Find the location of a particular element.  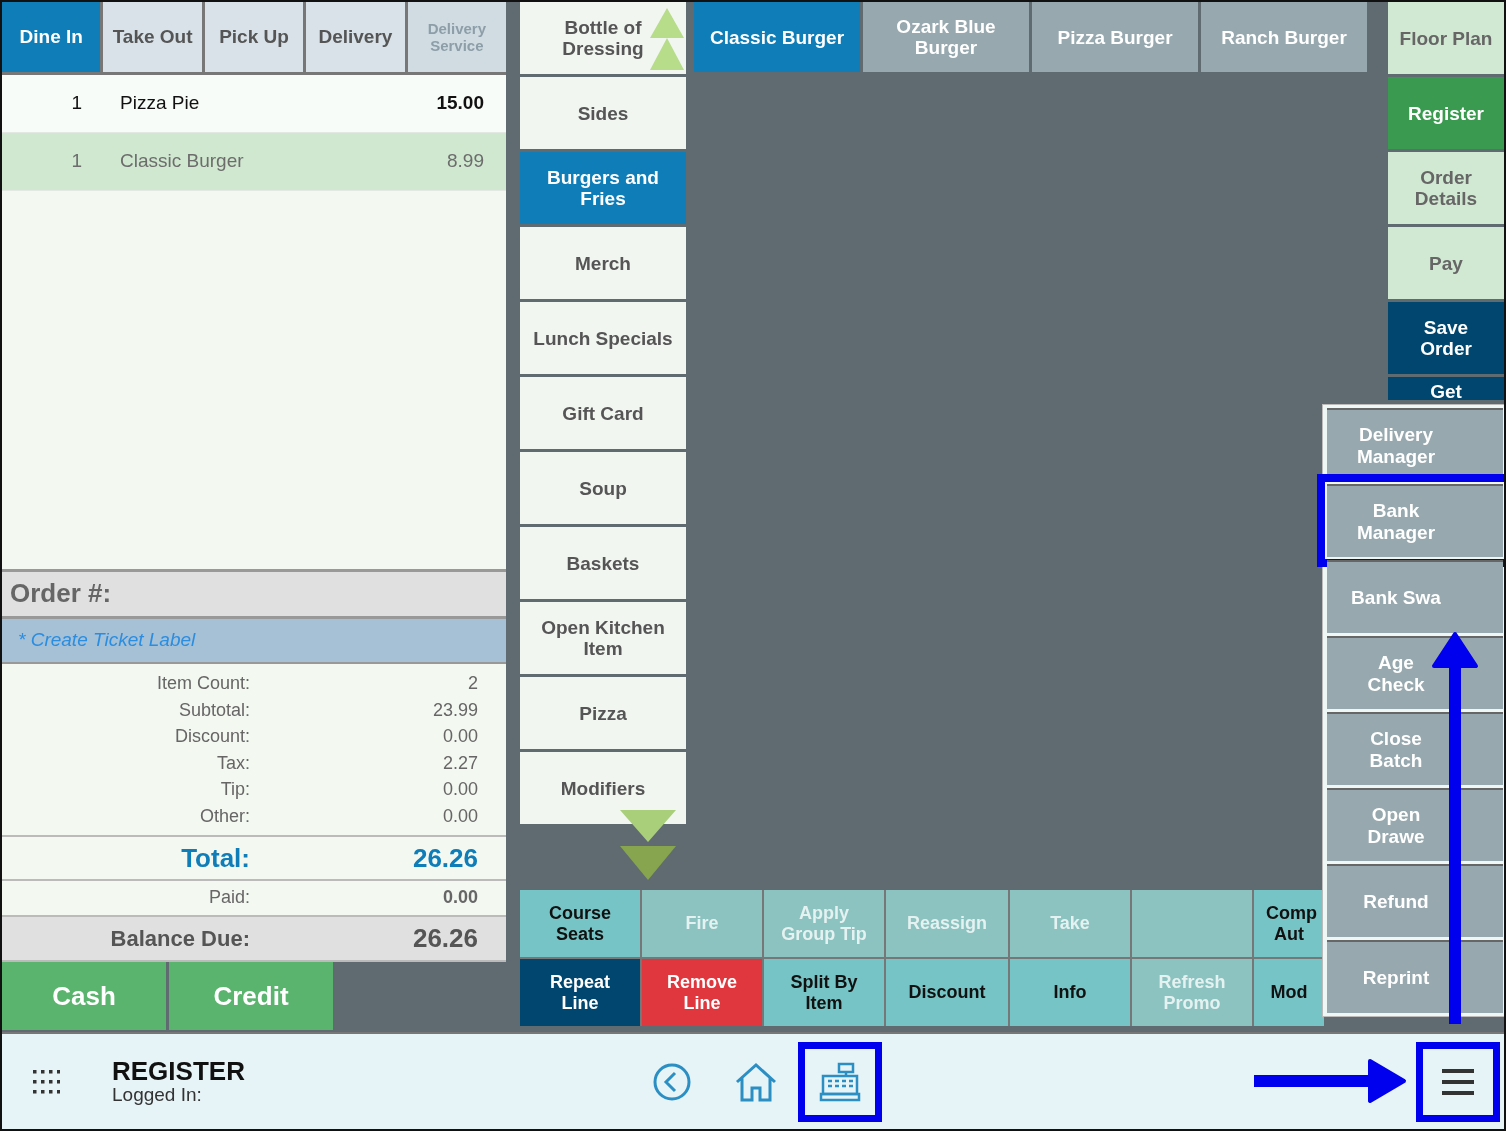

popup-menu-item: Reprint is located at coordinates (1415, 976).